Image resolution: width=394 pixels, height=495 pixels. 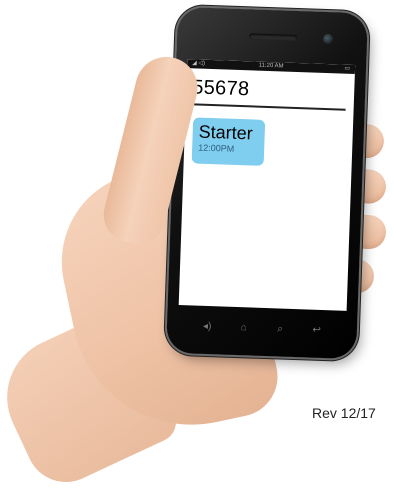 What do you see at coordinates (262, 328) in the screenshot?
I see `softkey-bar: ◂) ⌂ ⌕ ↩` at bounding box center [262, 328].